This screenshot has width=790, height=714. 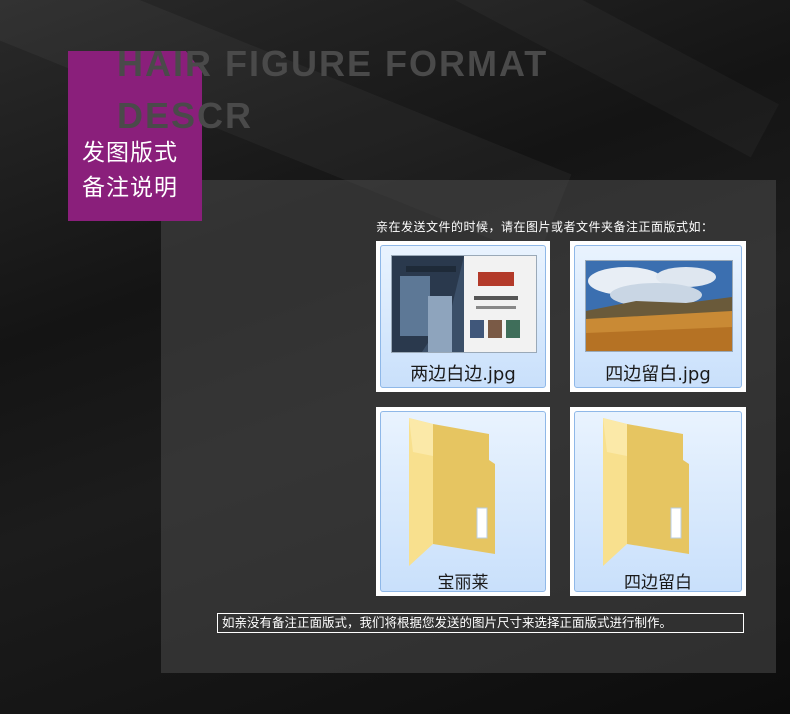 I want to click on file-name-label: 四边留白.jpg, so click(x=658, y=374).